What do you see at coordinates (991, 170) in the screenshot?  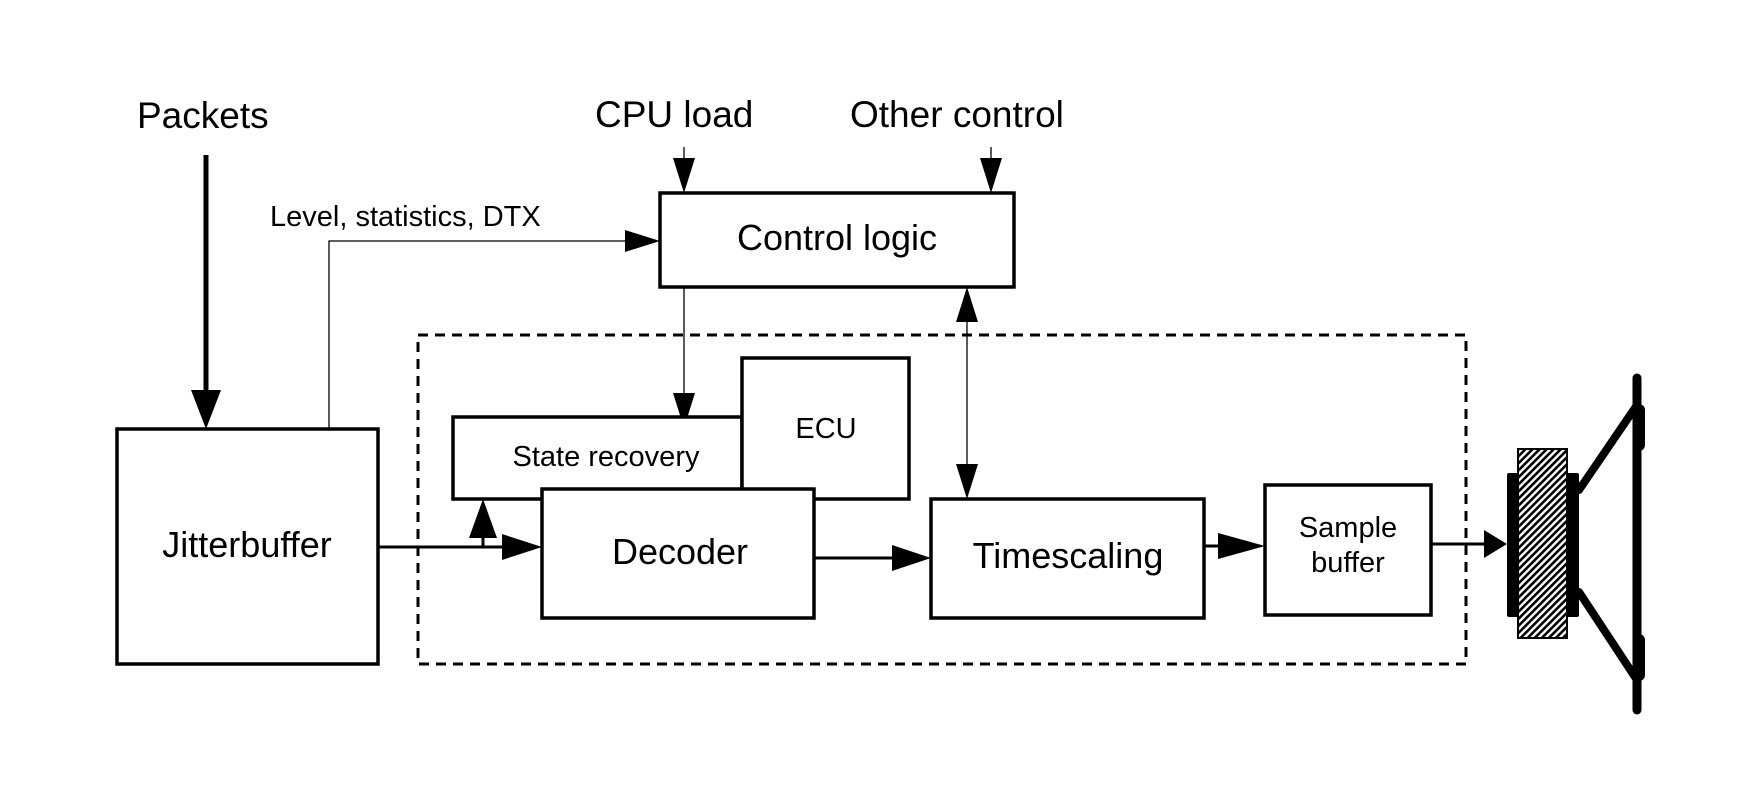 I see `other-control-arrow` at bounding box center [991, 170].